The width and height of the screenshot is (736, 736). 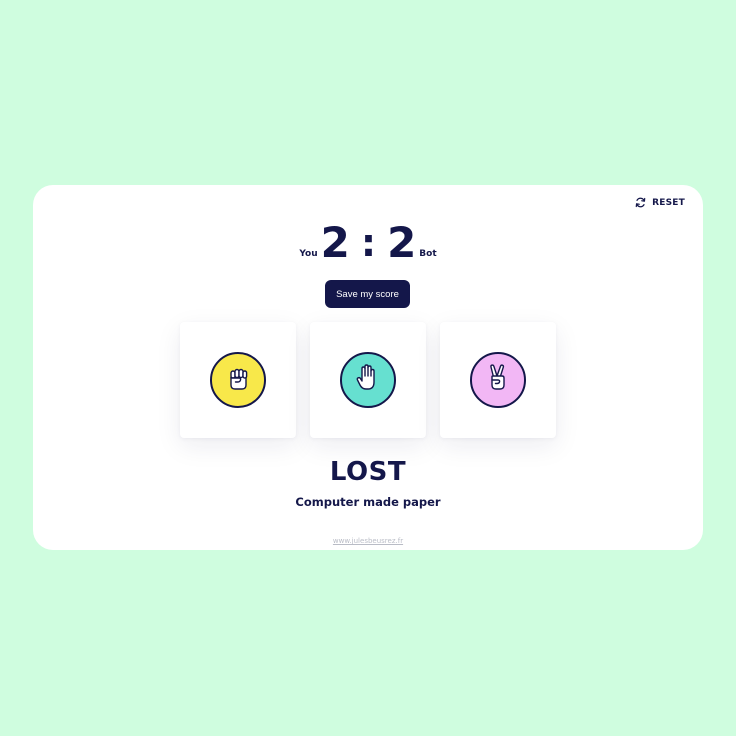 I want to click on choice-paper, so click(x=368, y=380).